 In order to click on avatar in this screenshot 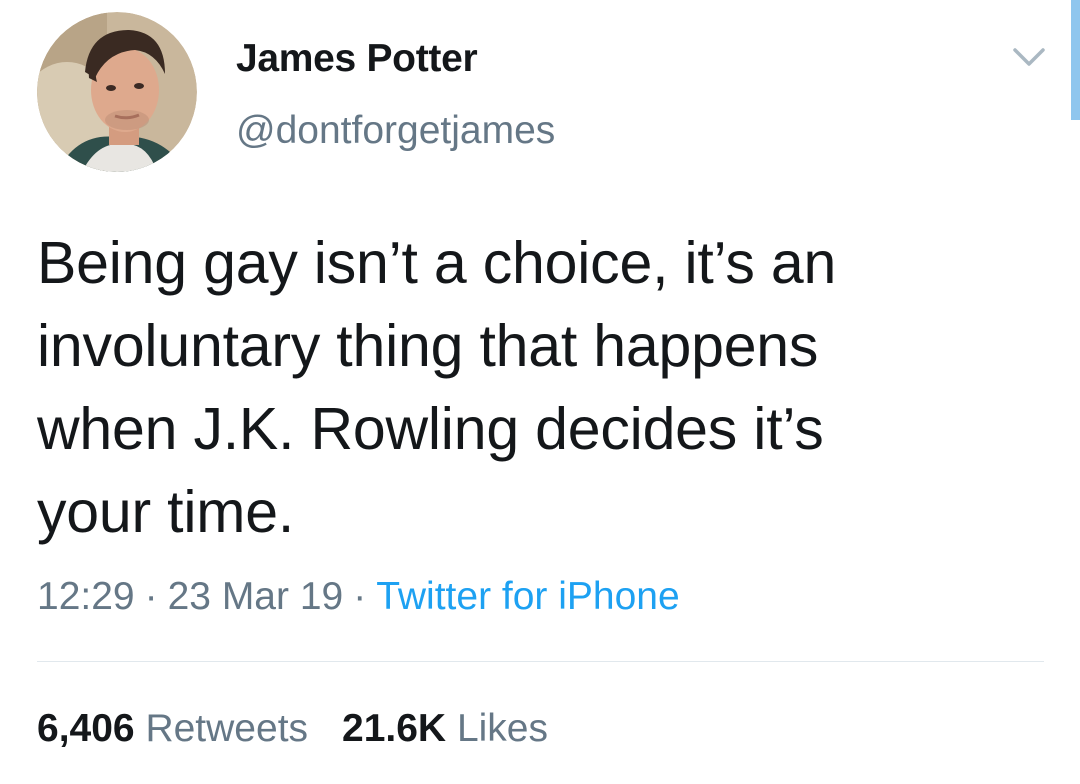, I will do `click(117, 92)`.